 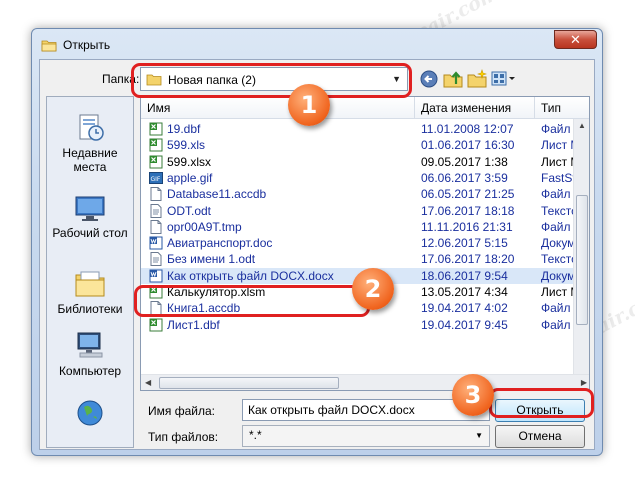 I want to click on file-row: GIF apple.gif 06.06.2017 3:59 FastSto, so click(x=358, y=178).